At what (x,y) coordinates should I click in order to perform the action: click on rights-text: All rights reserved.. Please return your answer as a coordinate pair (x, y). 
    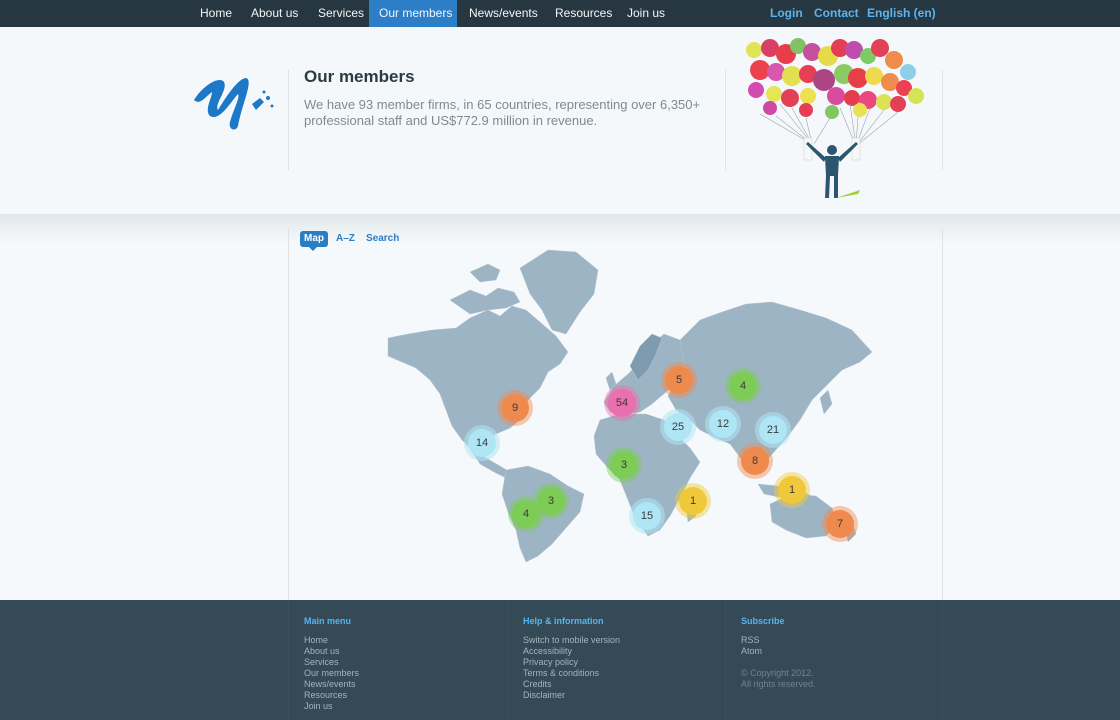
    Looking at the image, I should click on (778, 684).